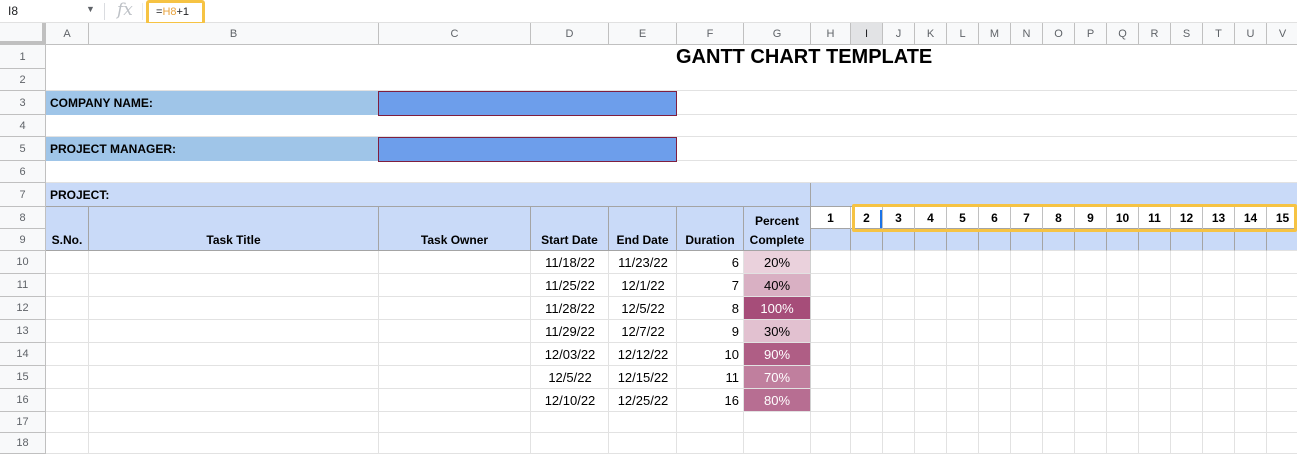  What do you see at coordinates (643, 354) in the screenshot?
I see `task-end-date: 12/12/22` at bounding box center [643, 354].